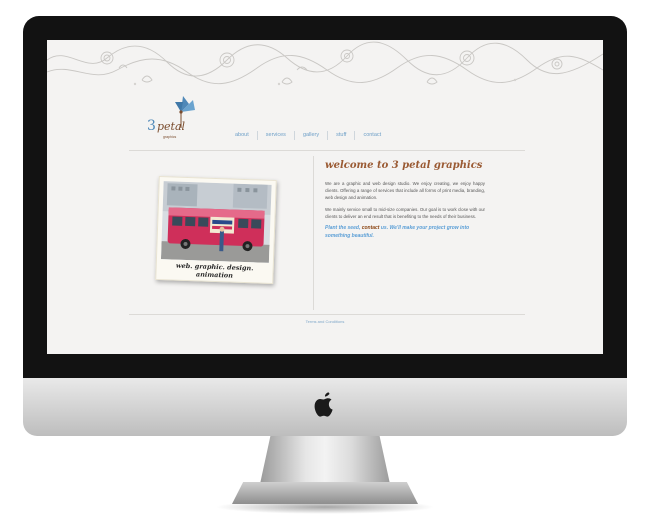 The width and height of the screenshot is (650, 530). I want to click on polaroid-showcase: web. graphic. design. animation, so click(216, 230).